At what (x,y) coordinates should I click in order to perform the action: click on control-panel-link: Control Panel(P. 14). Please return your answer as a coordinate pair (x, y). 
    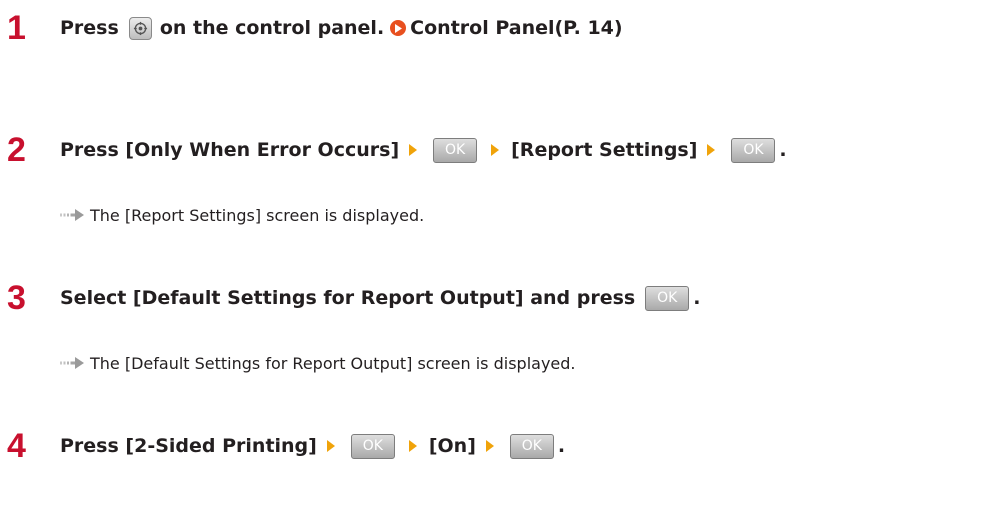
    Looking at the image, I should click on (516, 28).